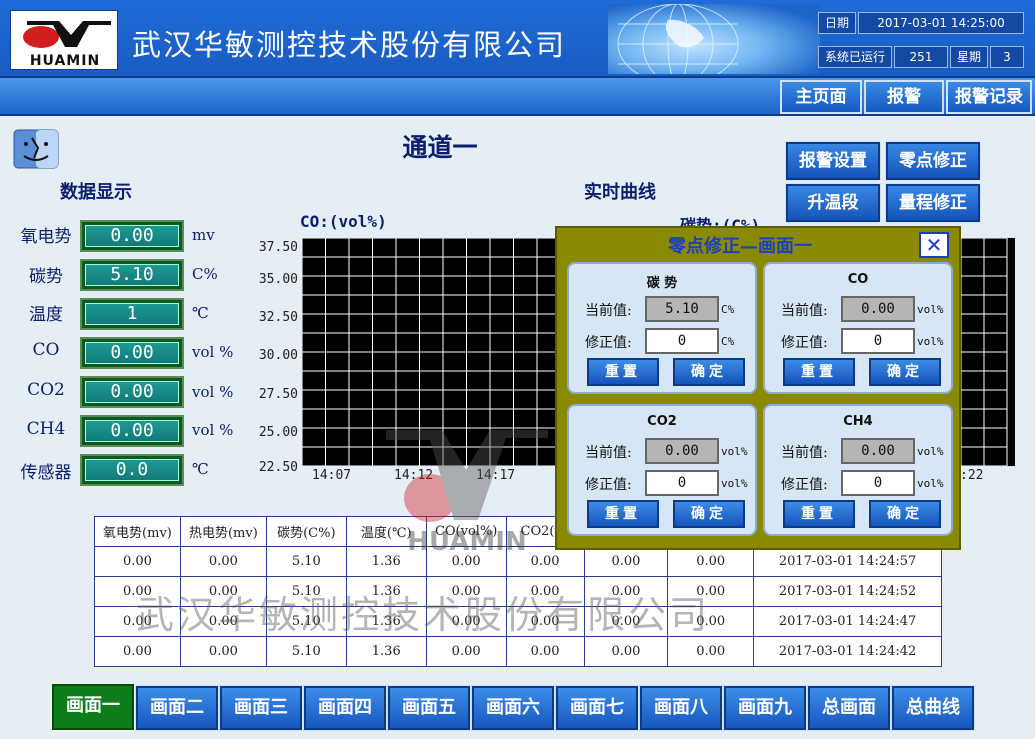 This screenshot has width=1035, height=739. I want to click on param-box-carbon: 5.10, so click(132, 275).